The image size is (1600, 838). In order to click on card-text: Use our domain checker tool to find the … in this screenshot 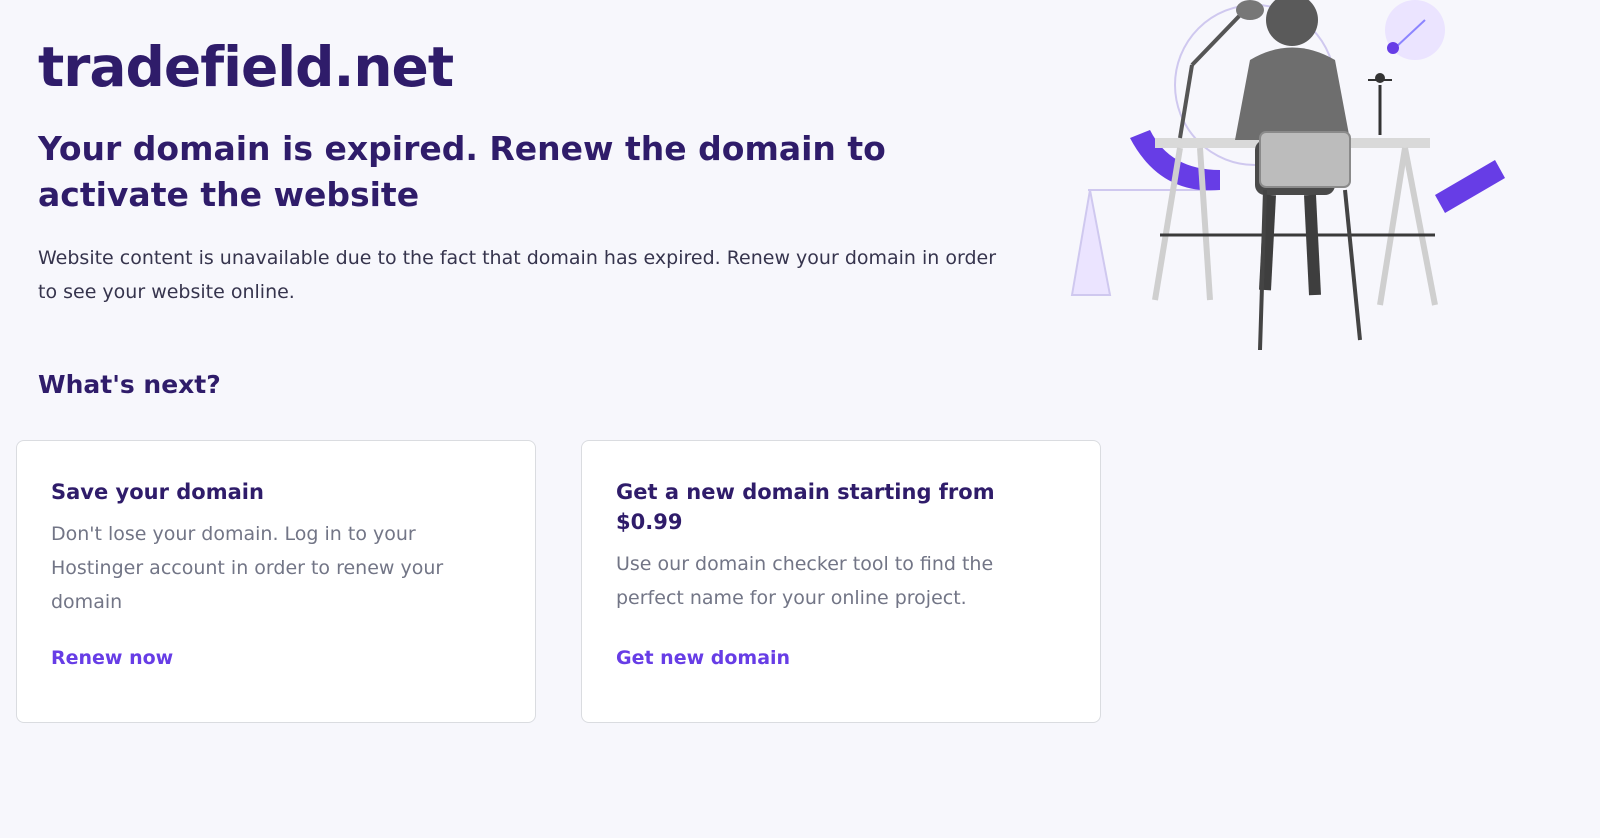, I will do `click(805, 581)`.